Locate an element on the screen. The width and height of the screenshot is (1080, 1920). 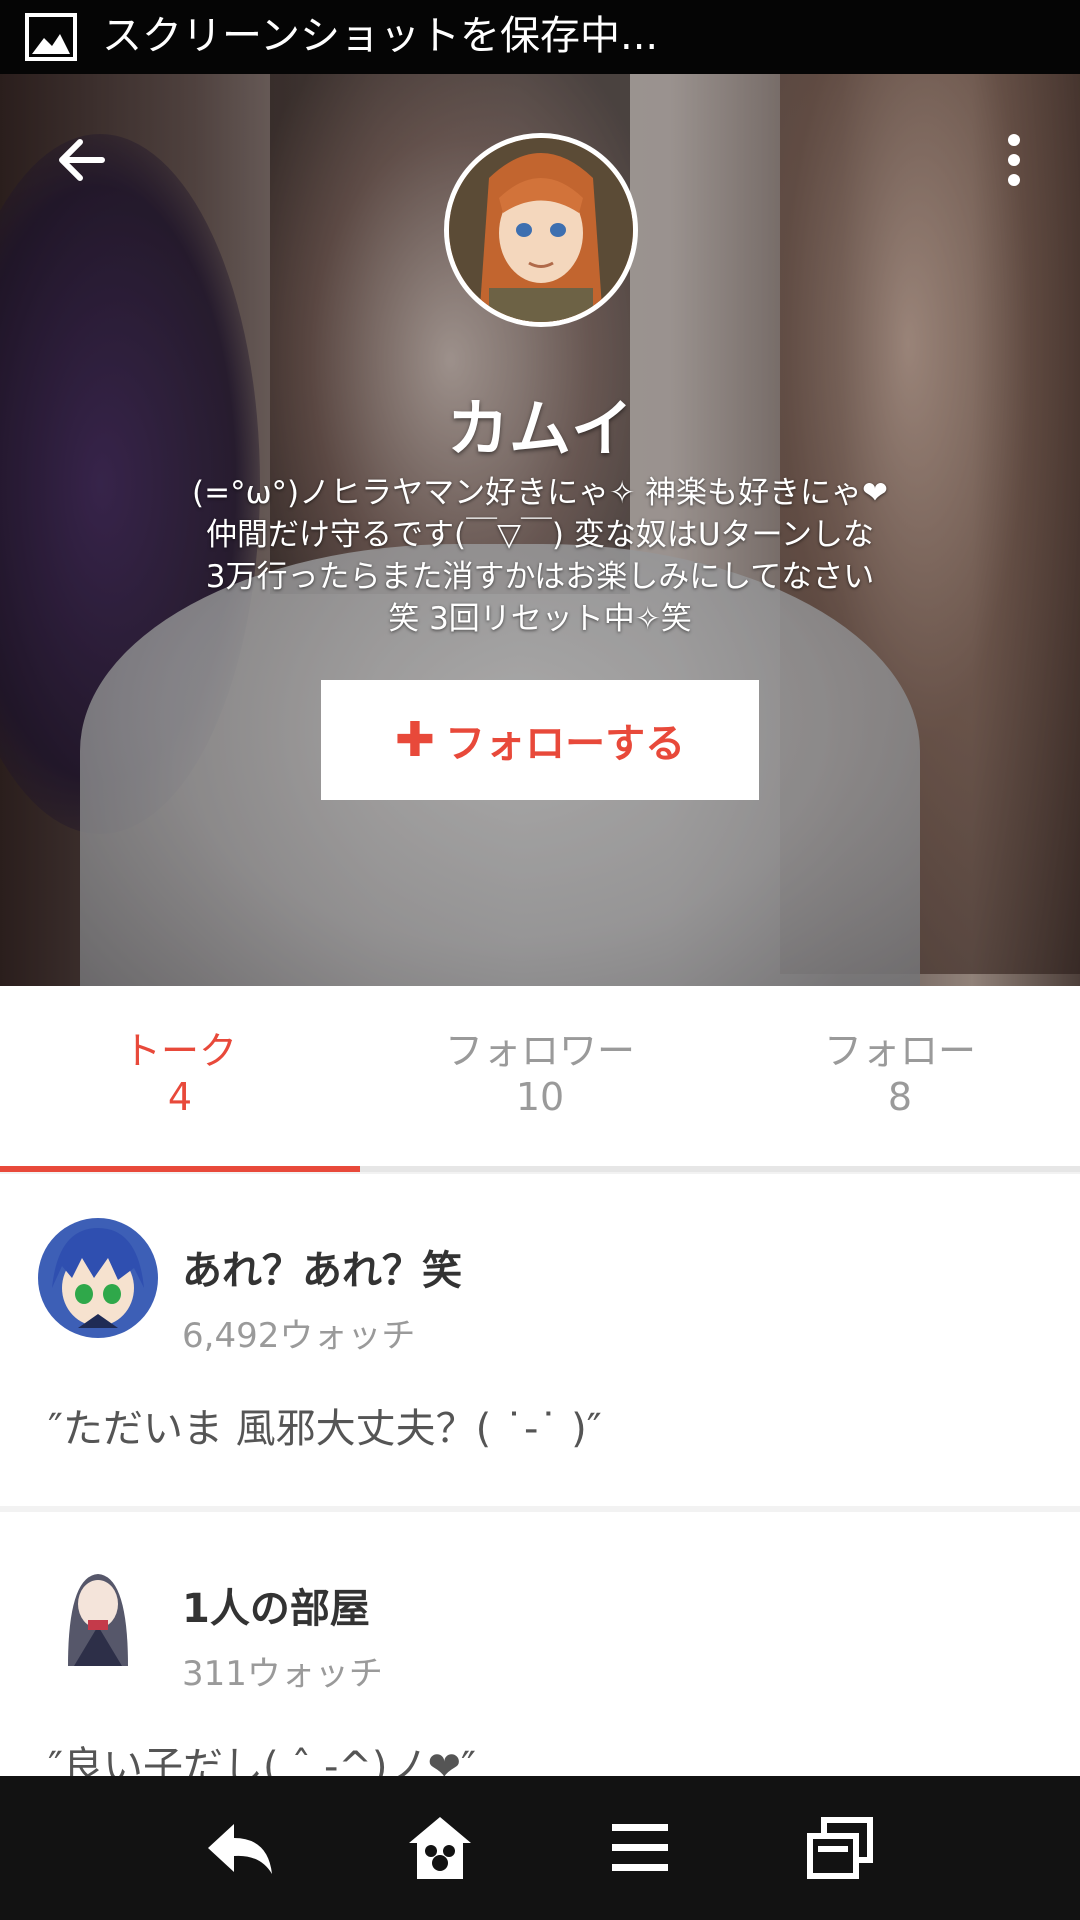
bio-line: 笑 3回リセット中✧笑 is located at coordinates (540, 619).